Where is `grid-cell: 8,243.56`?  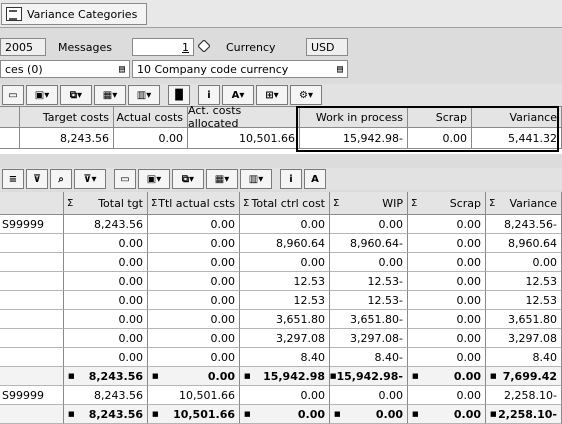
grid-cell: 8,243.56 is located at coordinates (106, 224).